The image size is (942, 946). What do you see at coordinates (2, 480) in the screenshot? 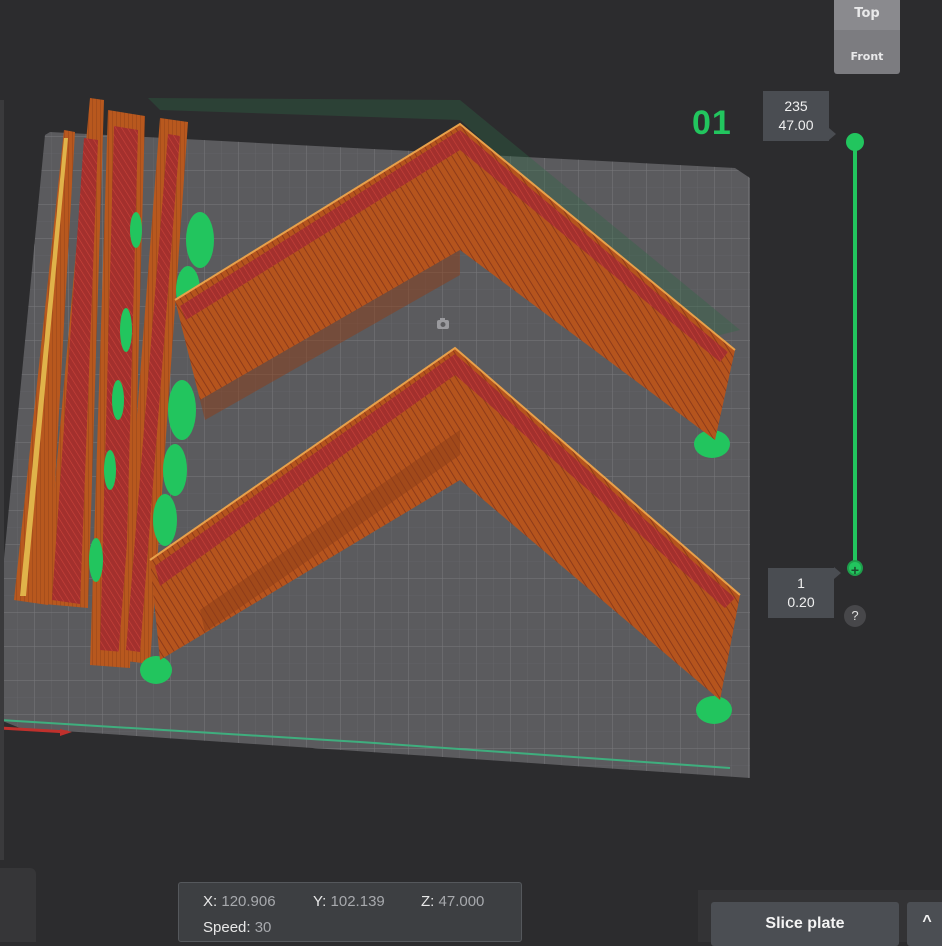
I see `left-panel-edge` at bounding box center [2, 480].